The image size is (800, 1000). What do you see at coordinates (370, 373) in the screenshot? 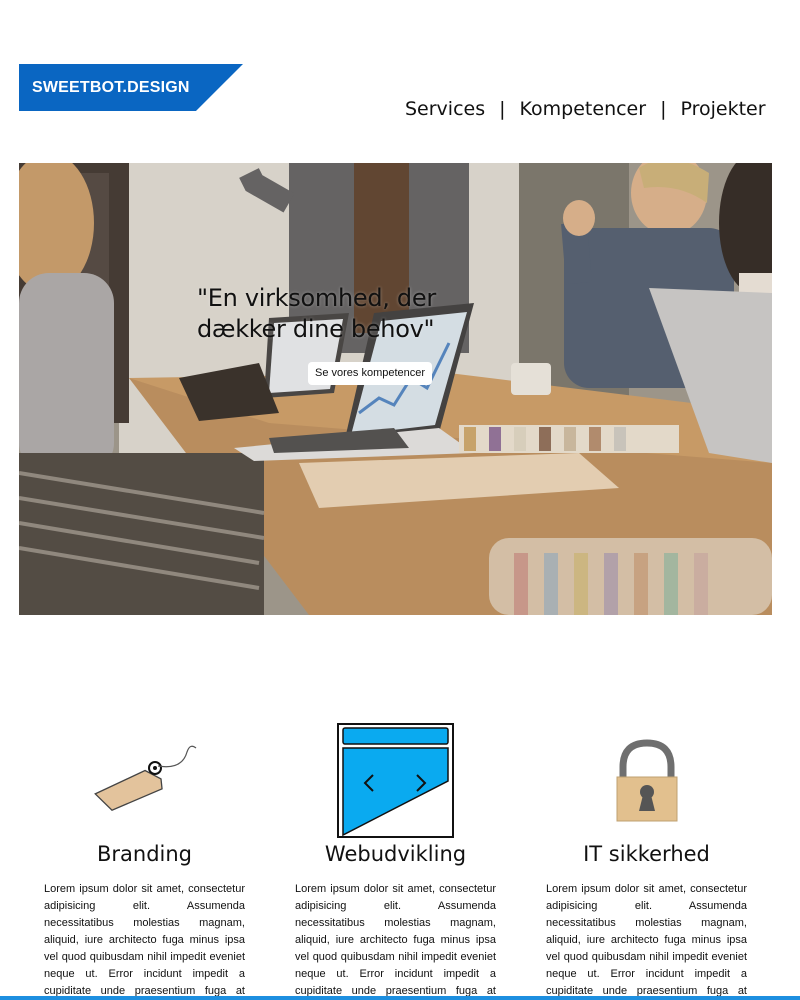
I see `see-competences-button: Se vores kompetencer` at bounding box center [370, 373].